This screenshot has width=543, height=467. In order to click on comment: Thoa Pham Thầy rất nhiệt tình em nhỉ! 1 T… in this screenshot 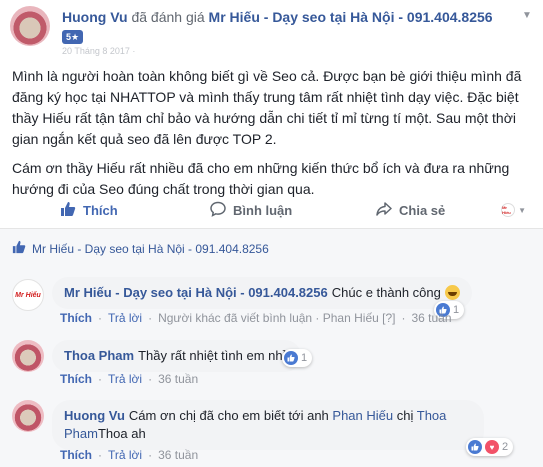, I will do `click(272, 366)`.